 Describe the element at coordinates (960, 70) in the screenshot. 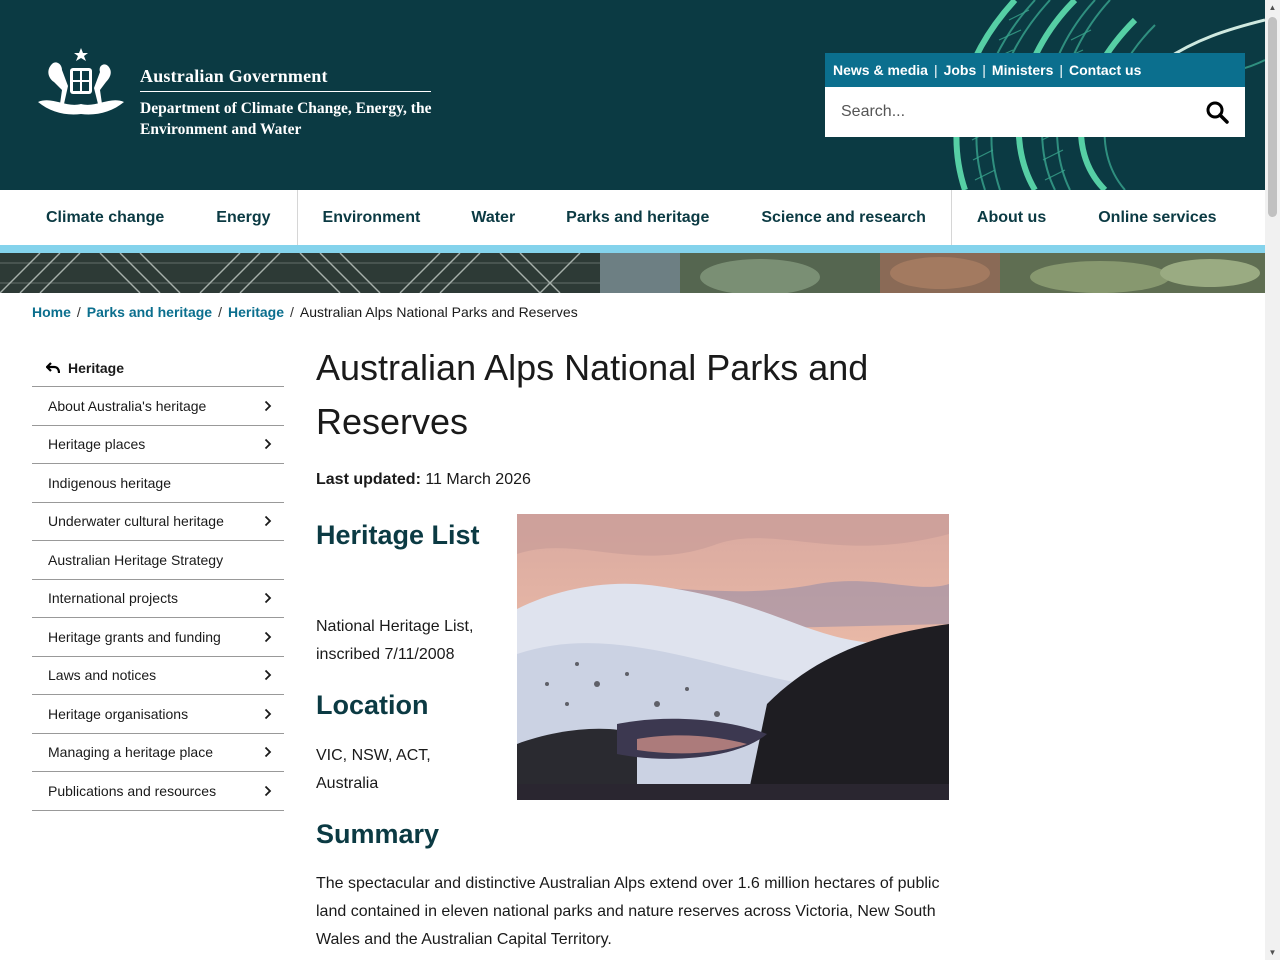

I see `jobs-link: Jobs` at that location.